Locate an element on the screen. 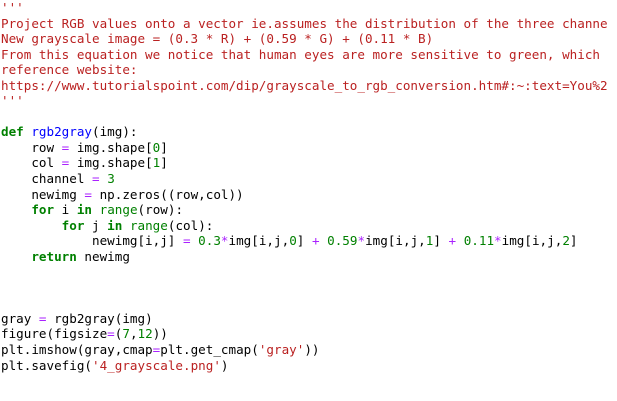  code-text: np.zeros((row,col)) is located at coordinates (168, 194).